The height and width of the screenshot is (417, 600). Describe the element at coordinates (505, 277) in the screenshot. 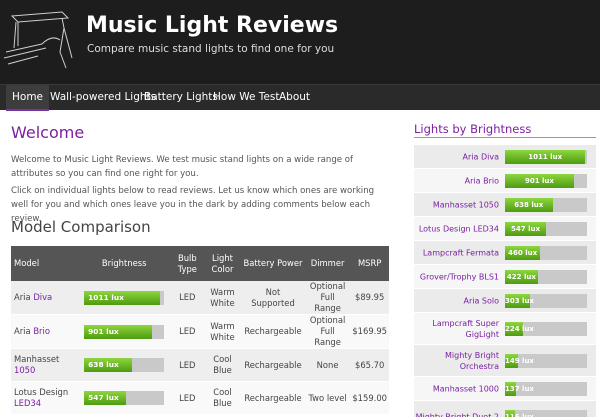

I see `sidebar-item: Grover/Trophy BLS1 422 lux` at that location.